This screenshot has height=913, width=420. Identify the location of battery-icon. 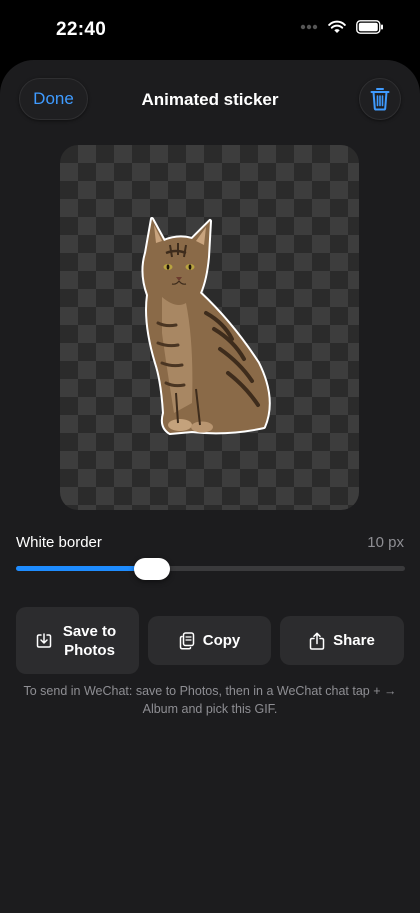
(370, 27).